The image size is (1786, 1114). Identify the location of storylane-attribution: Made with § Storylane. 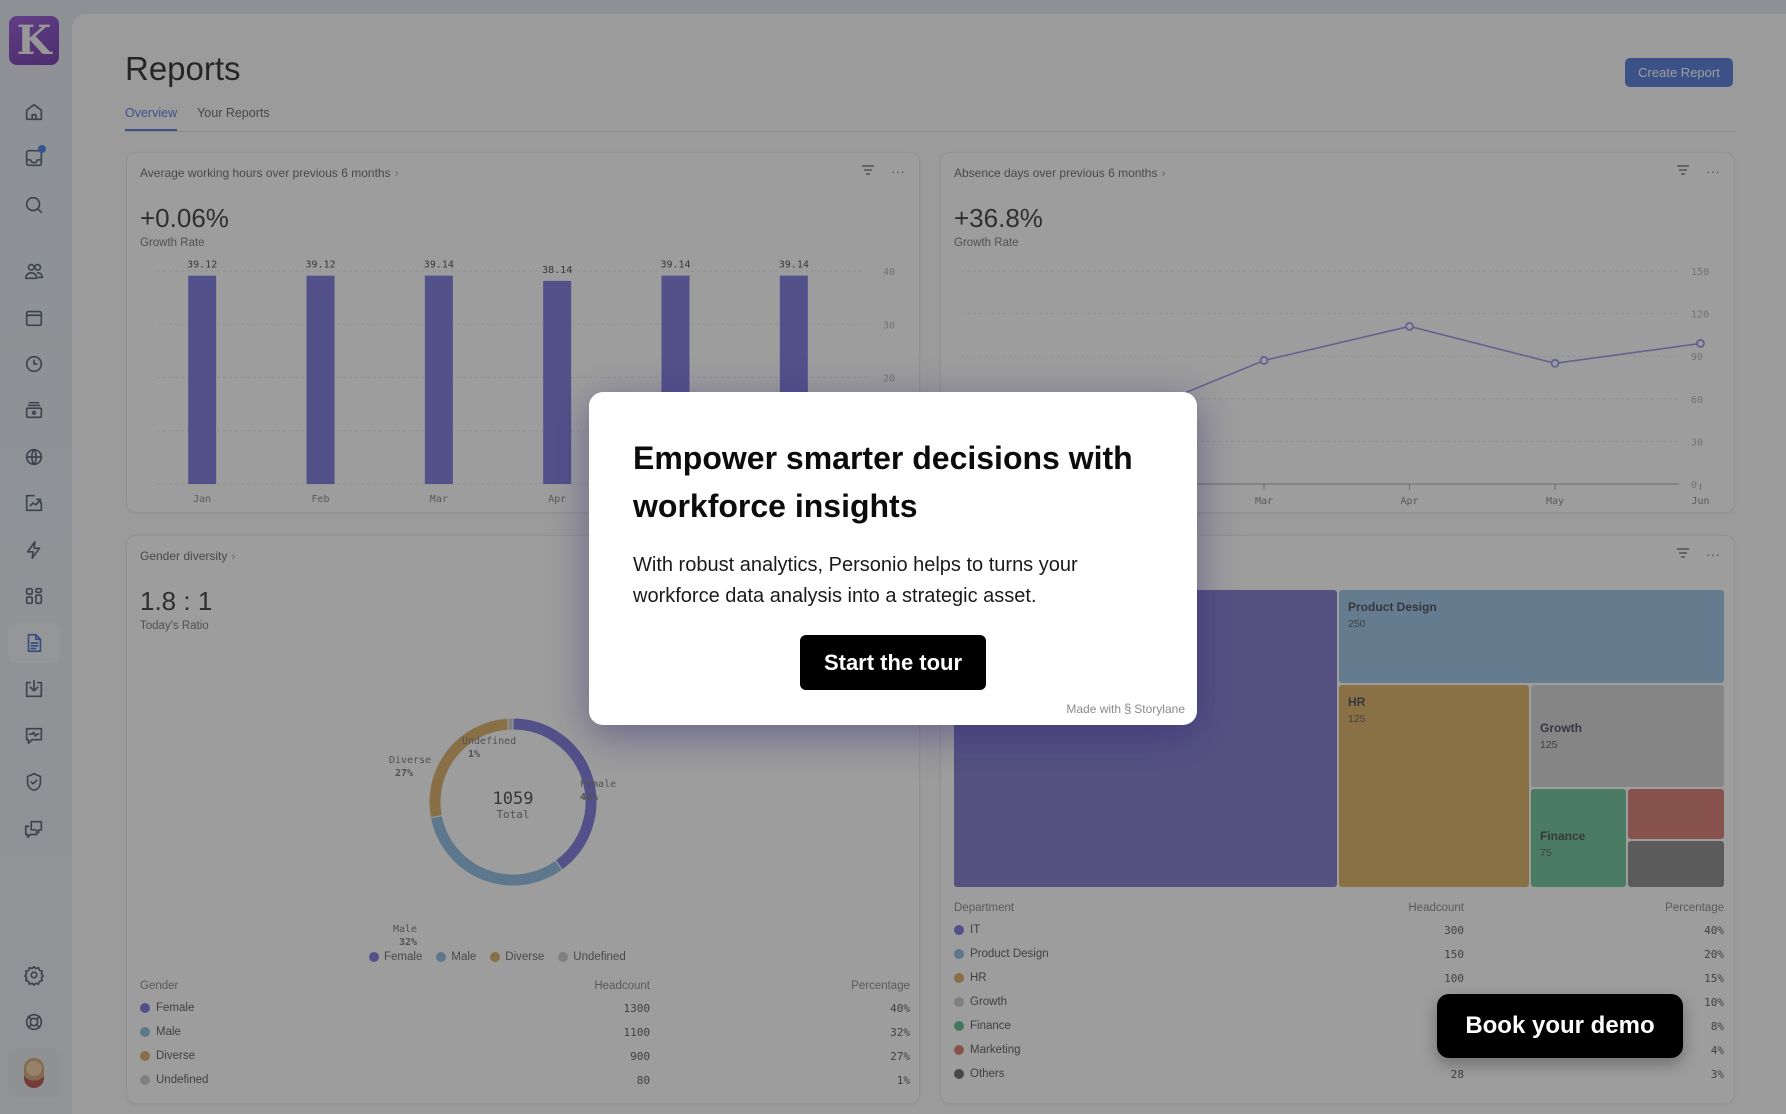
(1125, 708).